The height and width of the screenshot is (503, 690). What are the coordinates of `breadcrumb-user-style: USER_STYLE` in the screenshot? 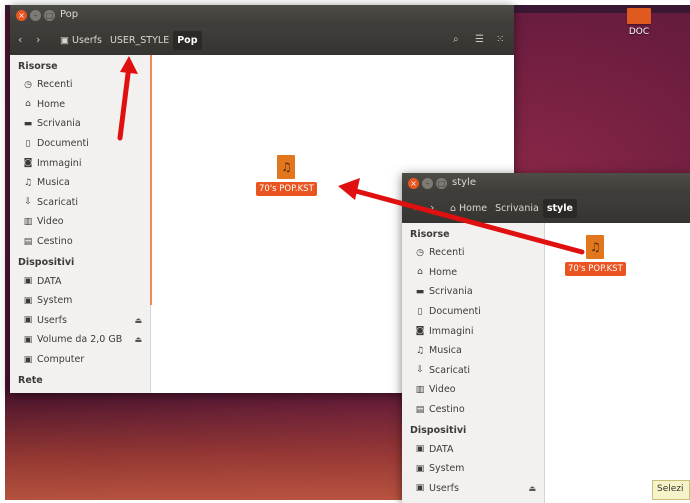 It's located at (139, 40).